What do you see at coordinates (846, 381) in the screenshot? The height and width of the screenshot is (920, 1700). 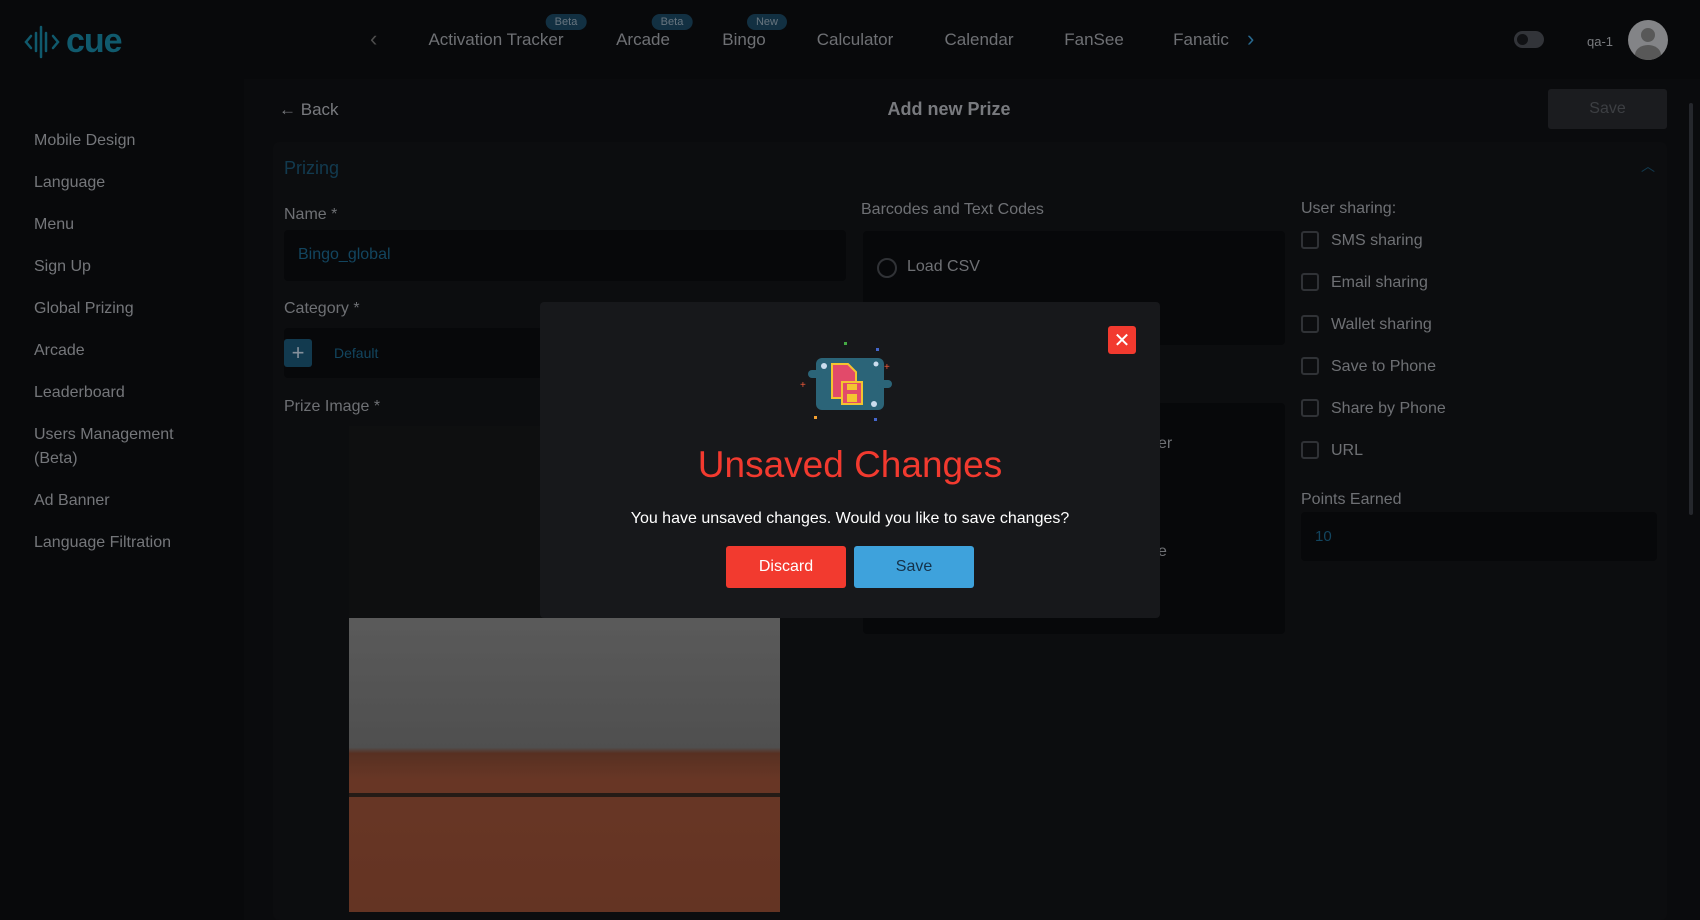 I see `unsaved-file-illustration-icon: ++` at bounding box center [846, 381].